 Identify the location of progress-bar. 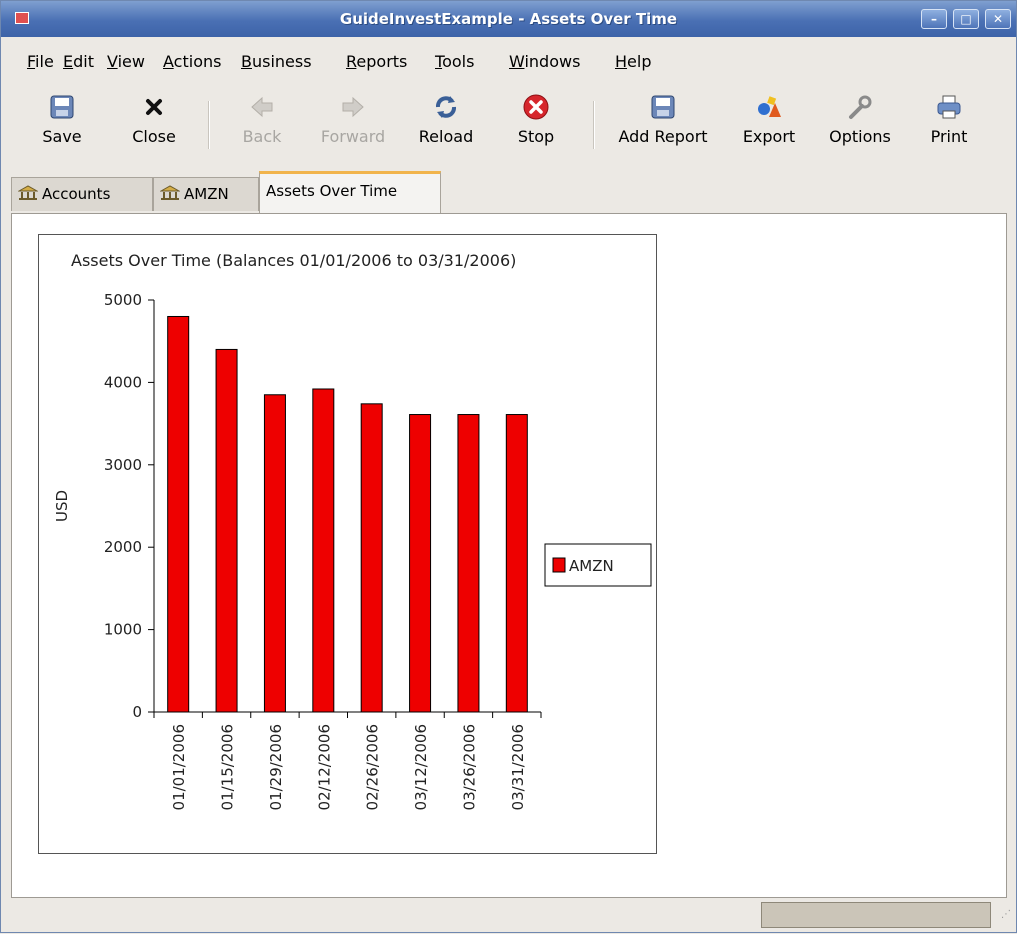
(876, 915).